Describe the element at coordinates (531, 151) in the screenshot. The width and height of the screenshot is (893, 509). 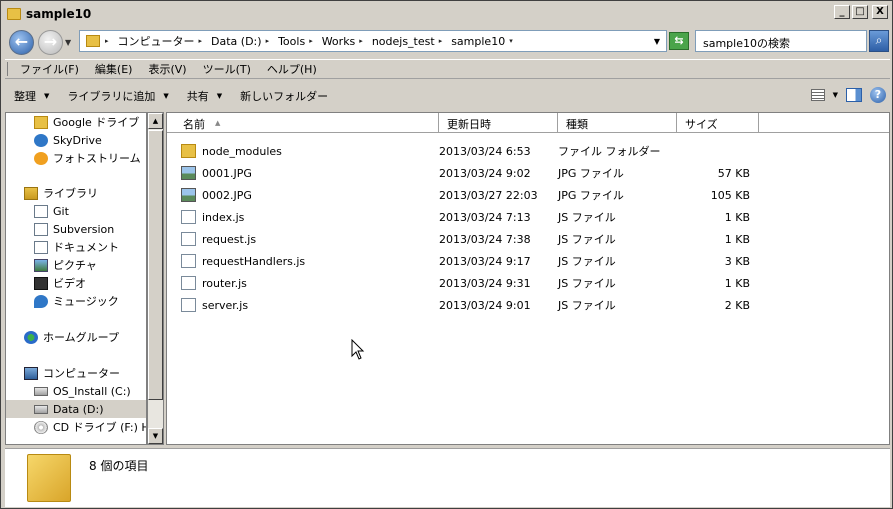
I see `file-row: node_modules 2013/03/24 6:53 ファイル フォルダー` at that location.